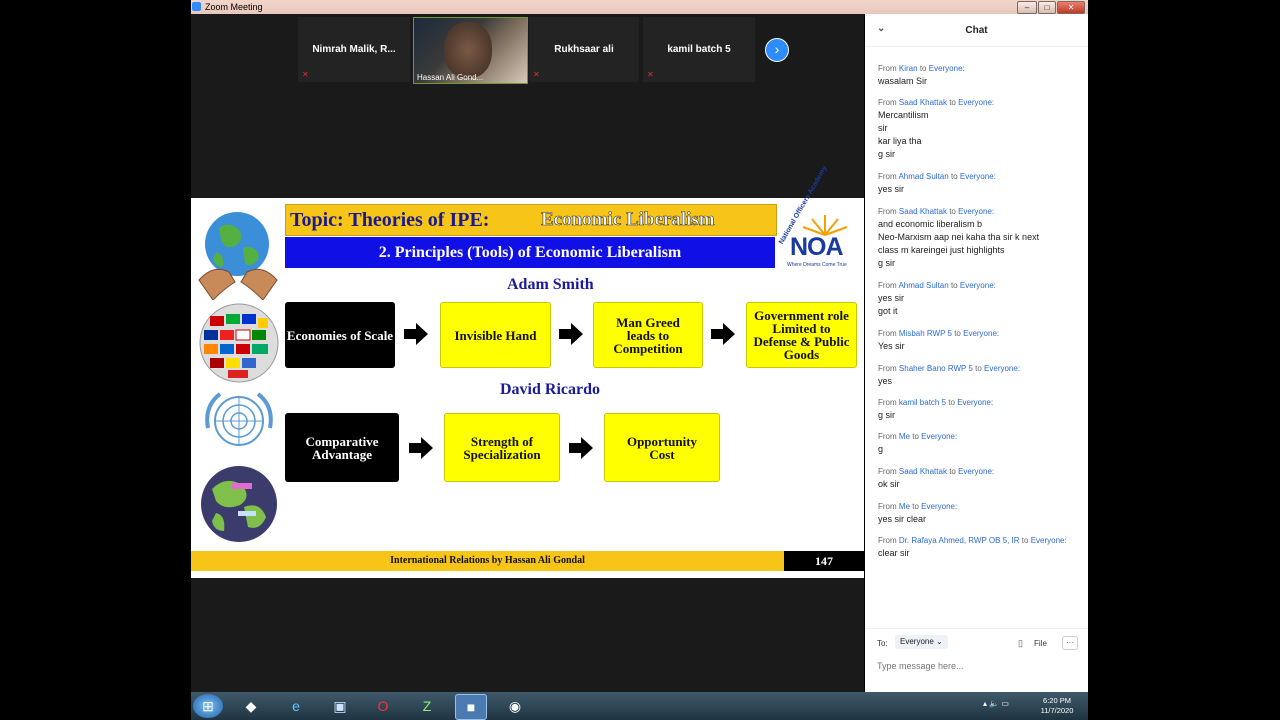 This screenshot has height=720, width=1280. Describe the element at coordinates (354, 49) in the screenshot. I see `participant-tile: Nimrah Malik, R... ✕` at that location.